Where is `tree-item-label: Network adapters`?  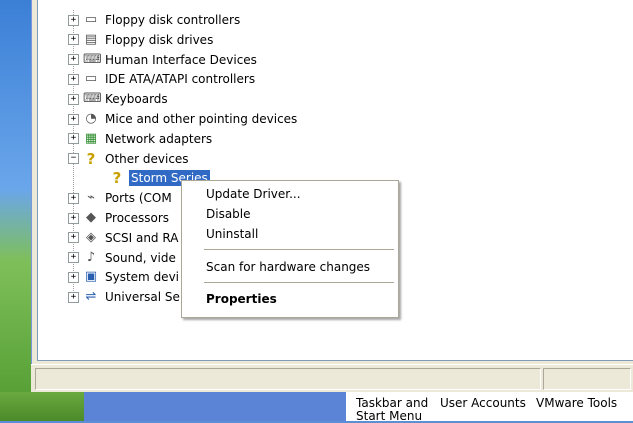
tree-item-label: Network adapters is located at coordinates (159, 138).